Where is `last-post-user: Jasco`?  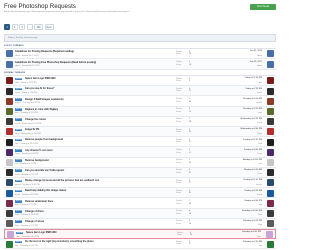 last-post-user: Jasco is located at coordinates (259, 123).